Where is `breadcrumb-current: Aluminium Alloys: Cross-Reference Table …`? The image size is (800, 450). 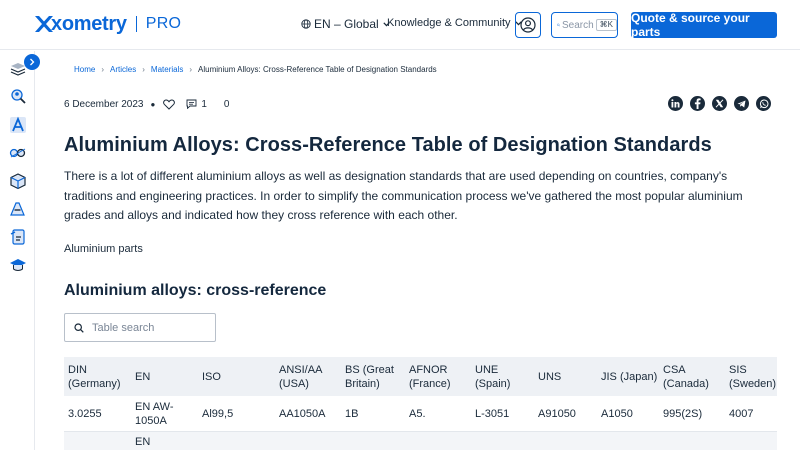
breadcrumb-current: Aluminium Alloys: Cross-Reference Table … is located at coordinates (317, 69).